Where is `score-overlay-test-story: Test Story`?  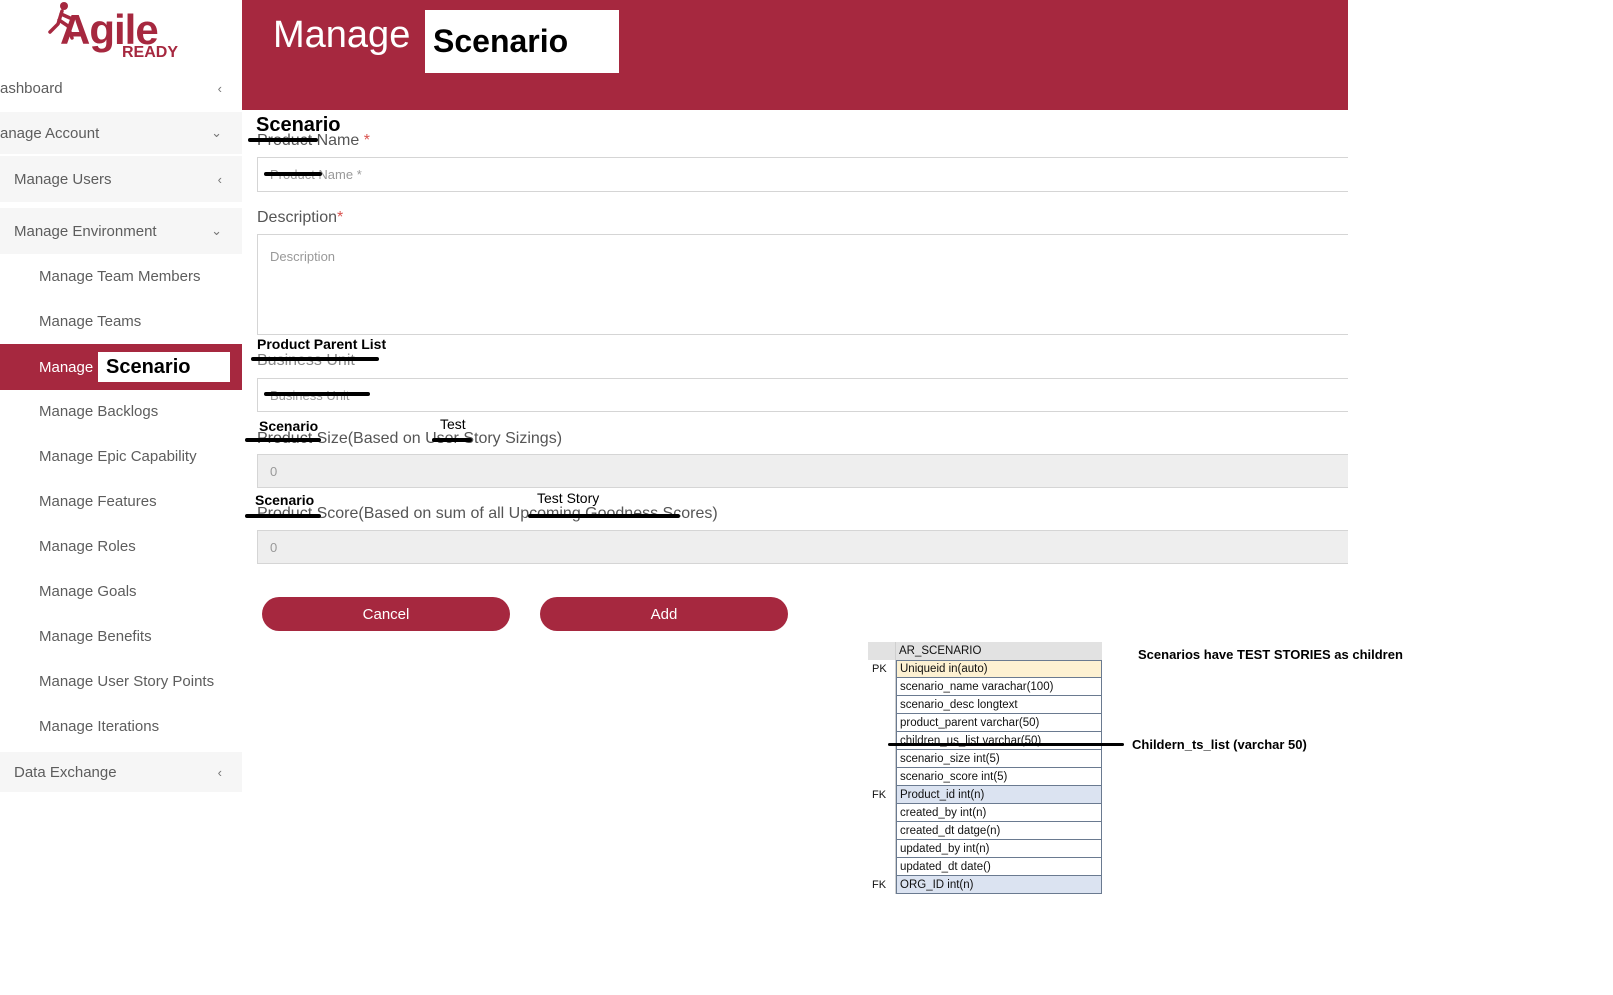 score-overlay-test-story: Test Story is located at coordinates (568, 498).